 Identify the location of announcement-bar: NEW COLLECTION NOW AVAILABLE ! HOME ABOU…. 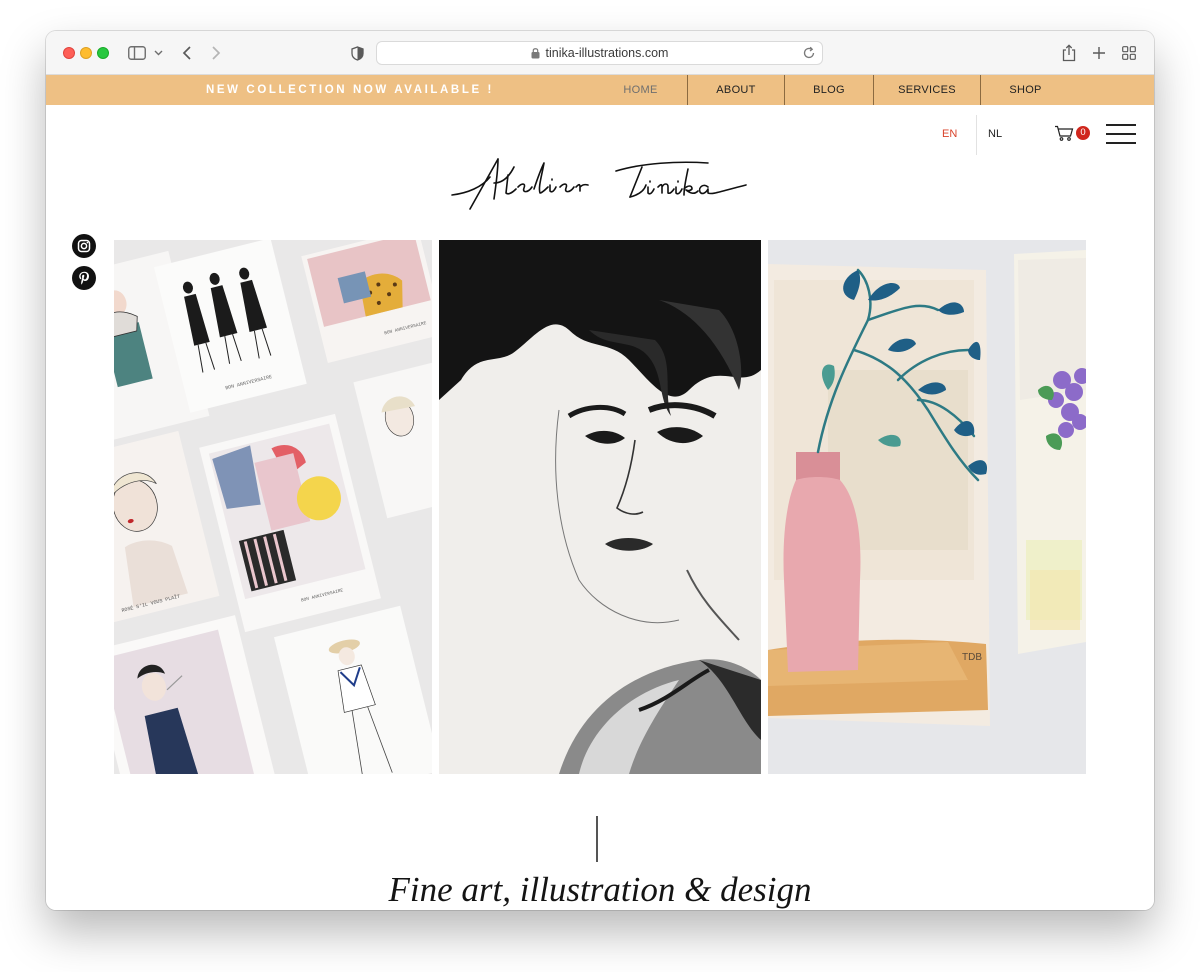
(600, 90).